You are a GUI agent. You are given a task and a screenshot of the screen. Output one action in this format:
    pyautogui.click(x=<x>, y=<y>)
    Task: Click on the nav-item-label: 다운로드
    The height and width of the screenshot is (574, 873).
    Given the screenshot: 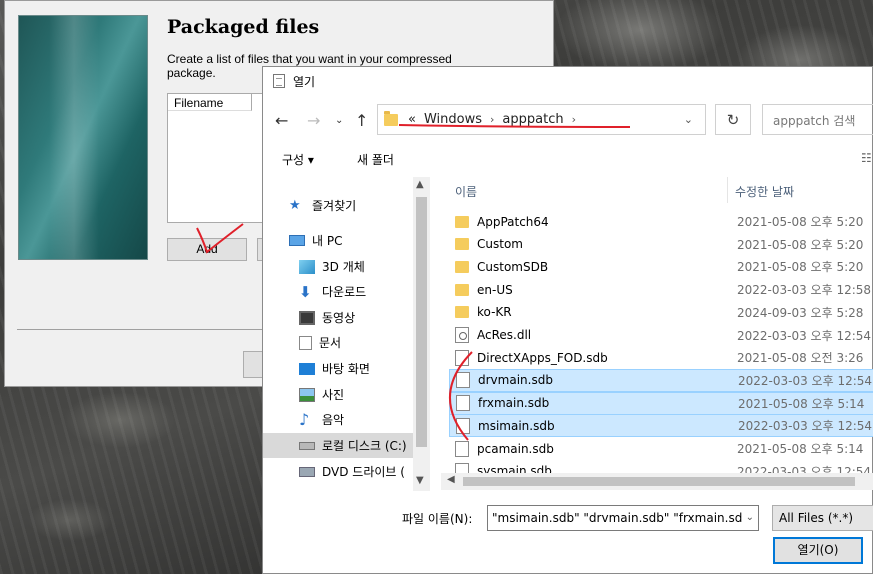 What is the action you would take?
    pyautogui.click(x=344, y=292)
    